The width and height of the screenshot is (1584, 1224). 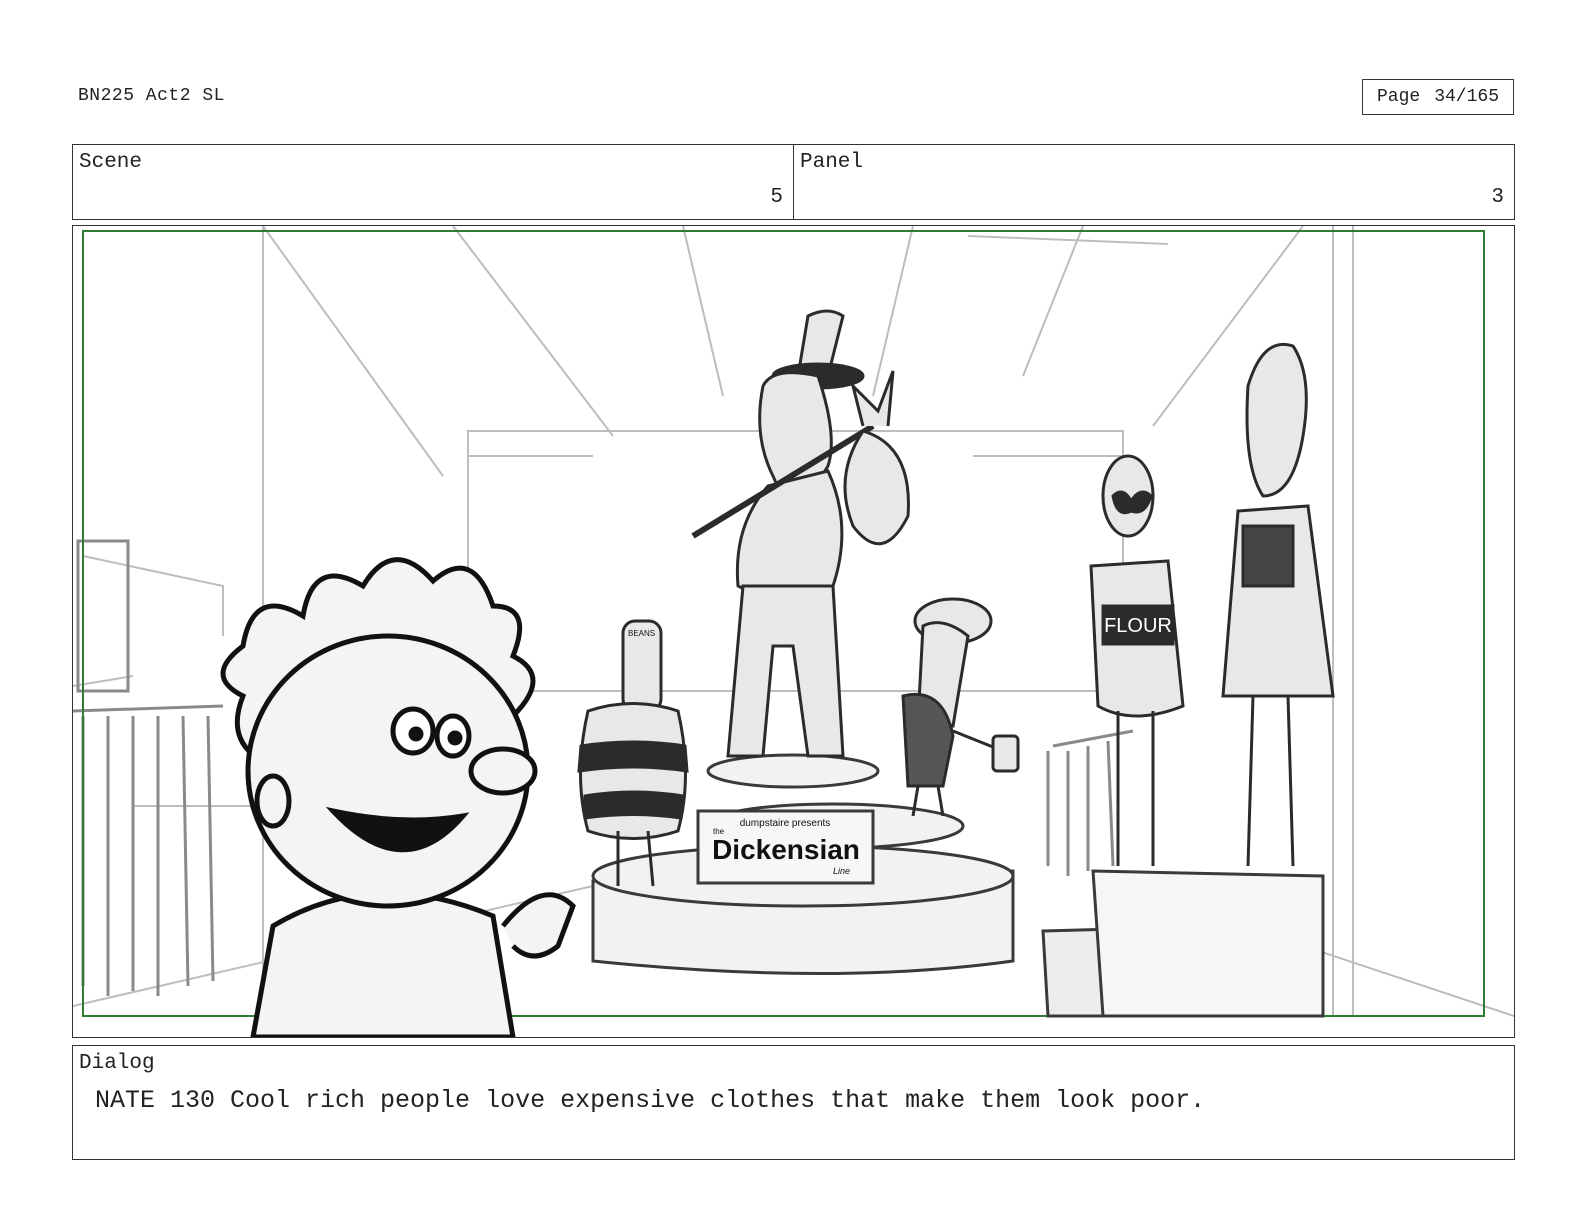 I want to click on scene-panel-header: Scene 5 Panel 3, so click(x=793, y=182).